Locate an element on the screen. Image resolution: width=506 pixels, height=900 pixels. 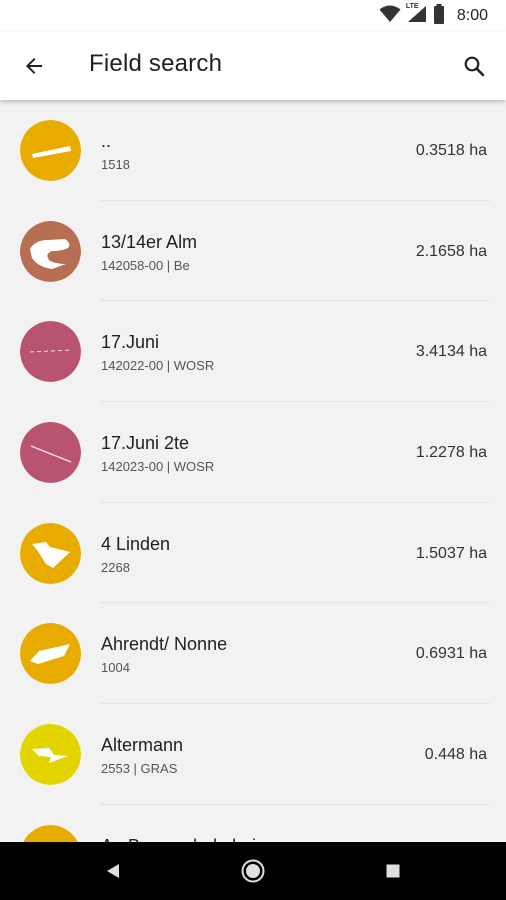
status-icons: LTE 8:00 is located at coordinates (433, 15).